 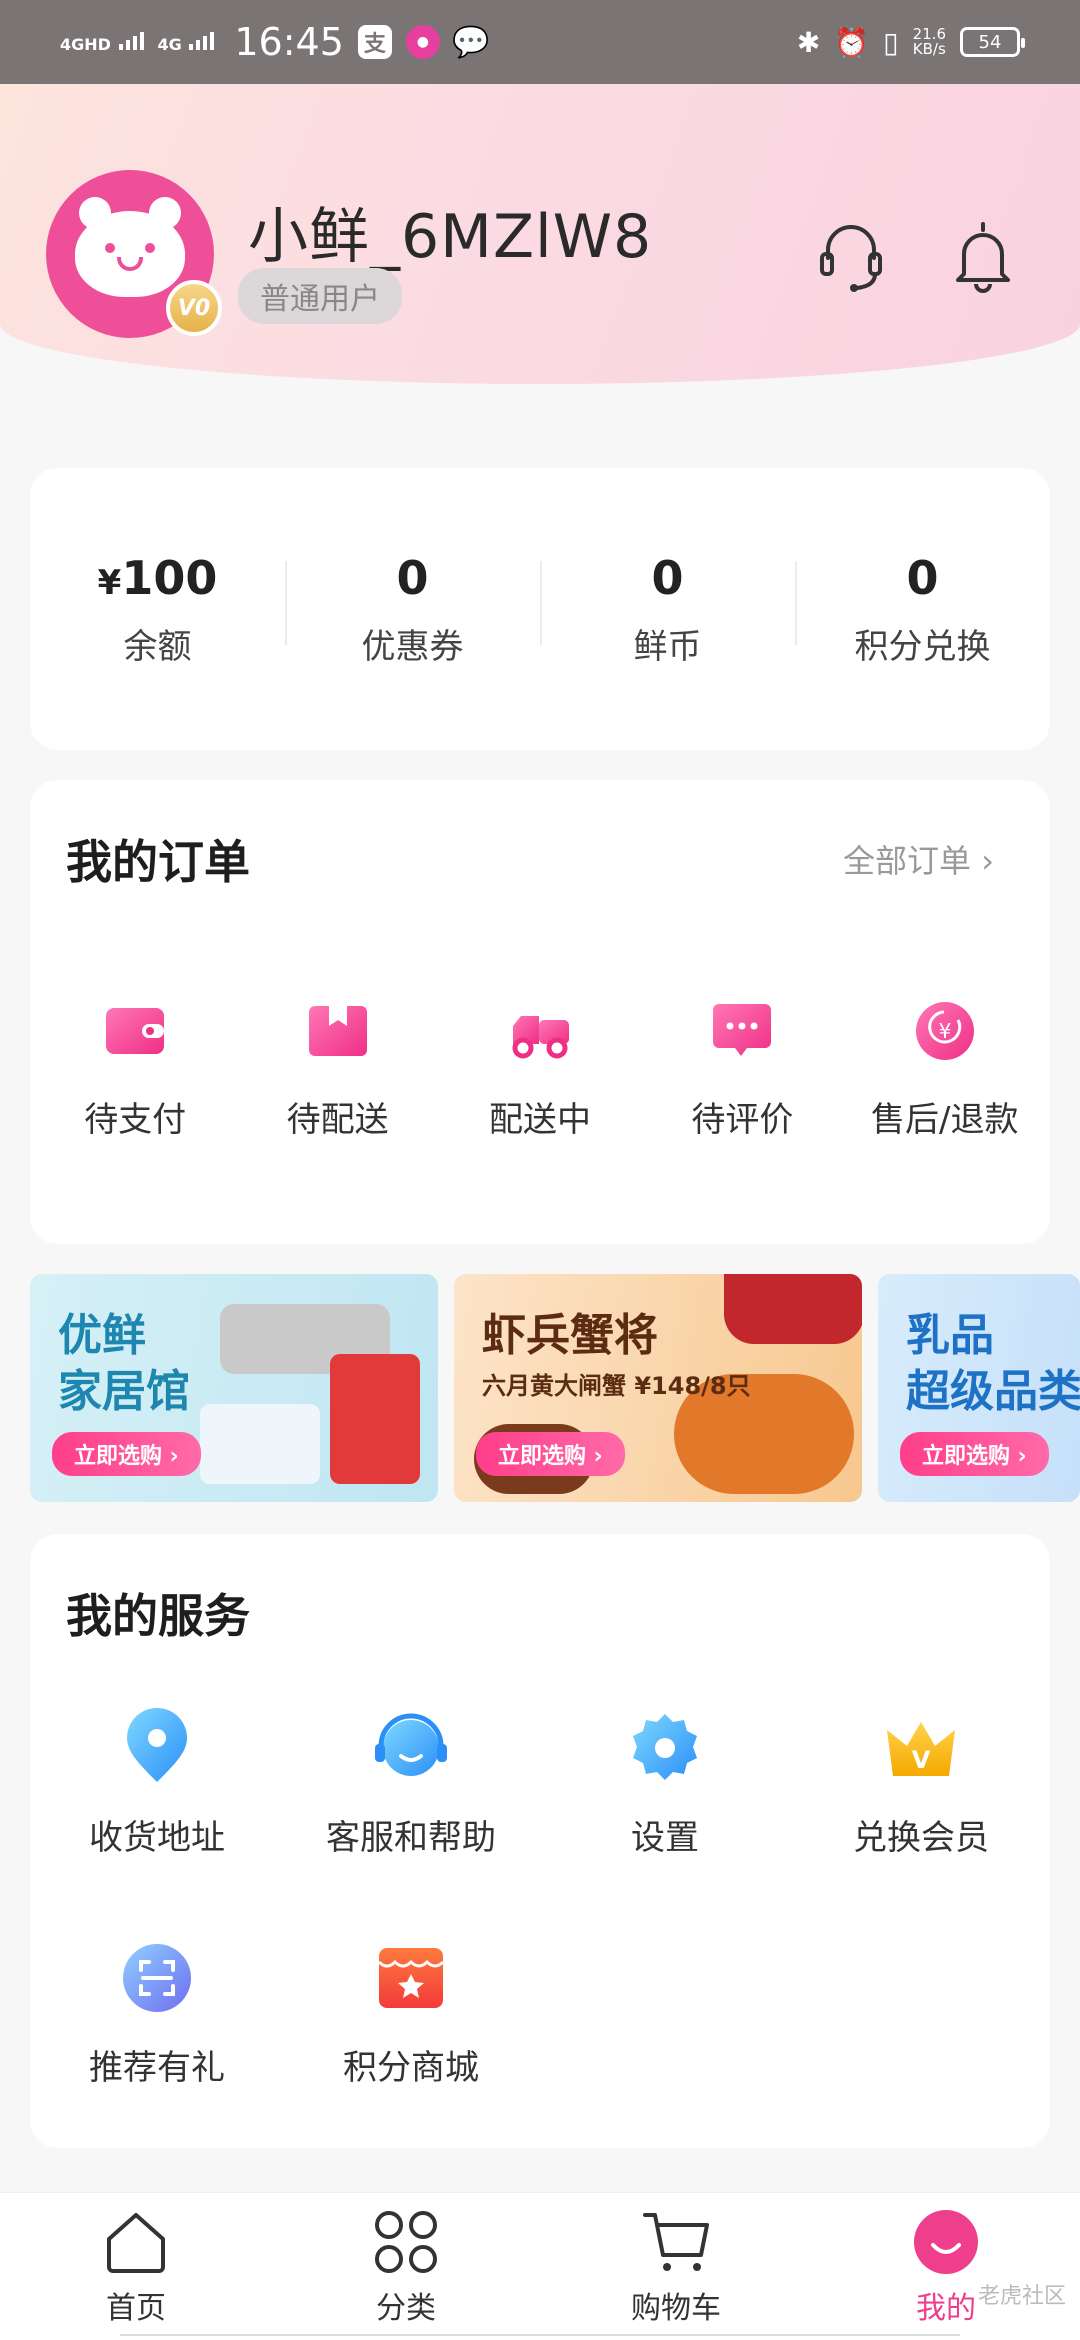 I want to click on delivery-scooter-icon, so click(x=540, y=1037).